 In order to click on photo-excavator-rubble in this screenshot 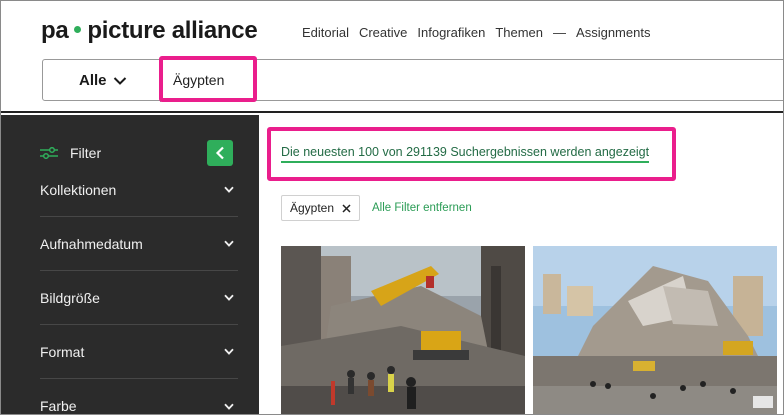, I will do `click(403, 330)`.